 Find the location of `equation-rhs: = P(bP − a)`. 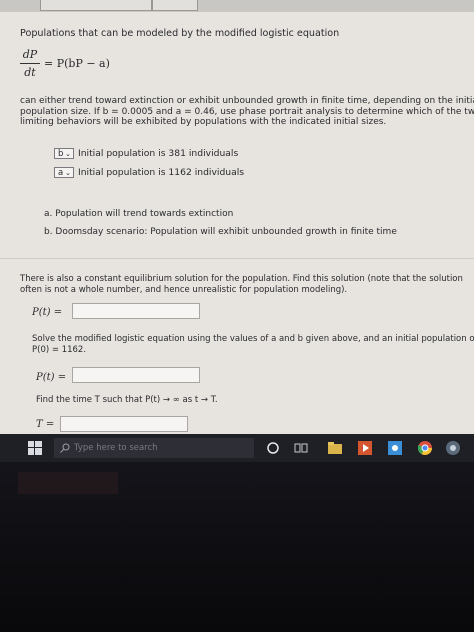

equation-rhs: = P(bP − a) is located at coordinates (77, 63).